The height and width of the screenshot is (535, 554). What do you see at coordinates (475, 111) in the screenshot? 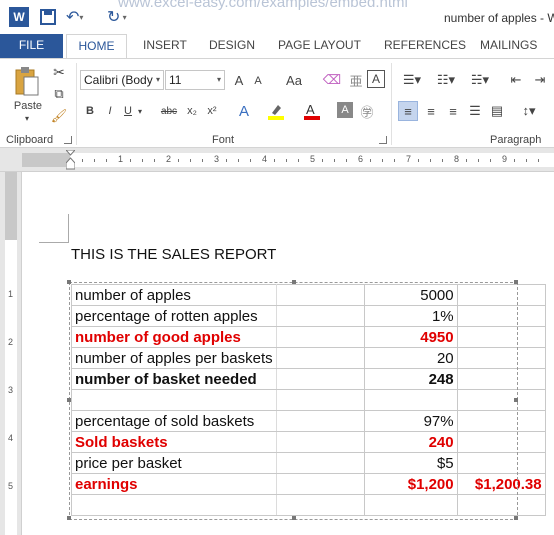
I see `justify-icon: ☰` at bounding box center [475, 111].